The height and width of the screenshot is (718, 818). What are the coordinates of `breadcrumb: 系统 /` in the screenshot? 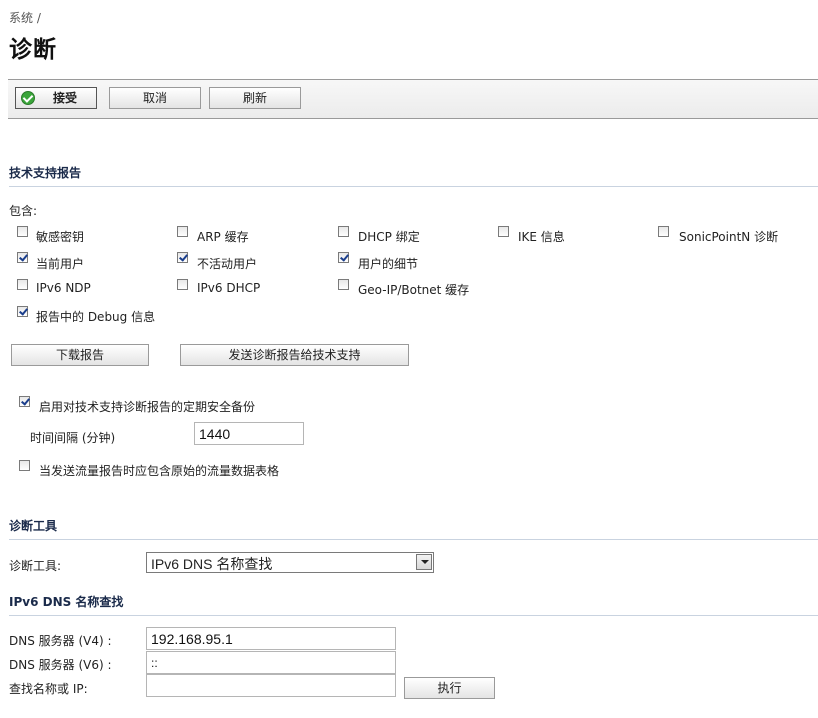 It's located at (25, 17).